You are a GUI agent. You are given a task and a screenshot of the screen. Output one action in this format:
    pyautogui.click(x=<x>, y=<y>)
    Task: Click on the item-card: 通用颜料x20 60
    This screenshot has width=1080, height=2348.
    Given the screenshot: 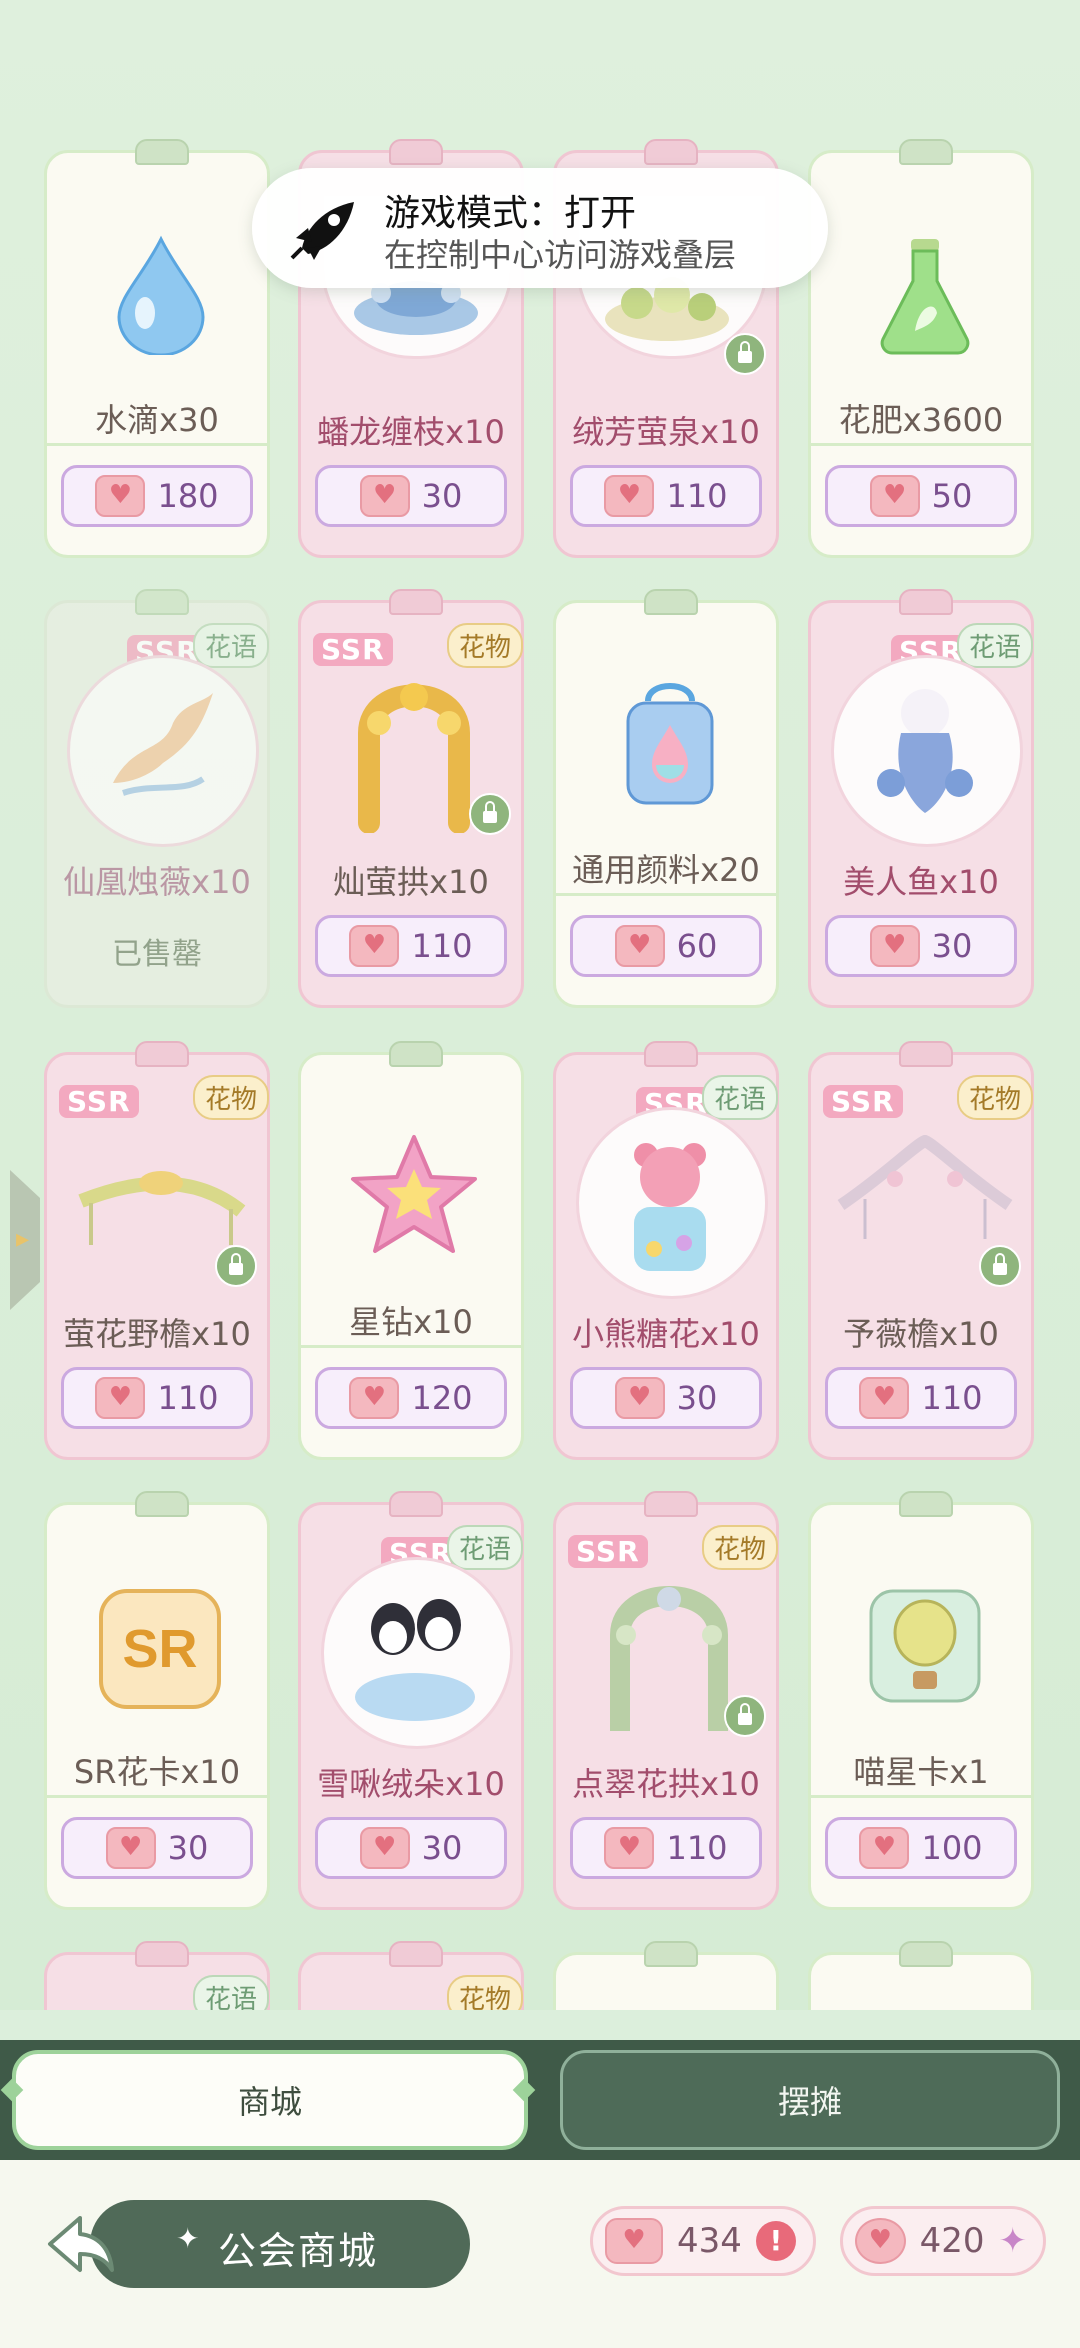 What is the action you would take?
    pyautogui.click(x=666, y=798)
    